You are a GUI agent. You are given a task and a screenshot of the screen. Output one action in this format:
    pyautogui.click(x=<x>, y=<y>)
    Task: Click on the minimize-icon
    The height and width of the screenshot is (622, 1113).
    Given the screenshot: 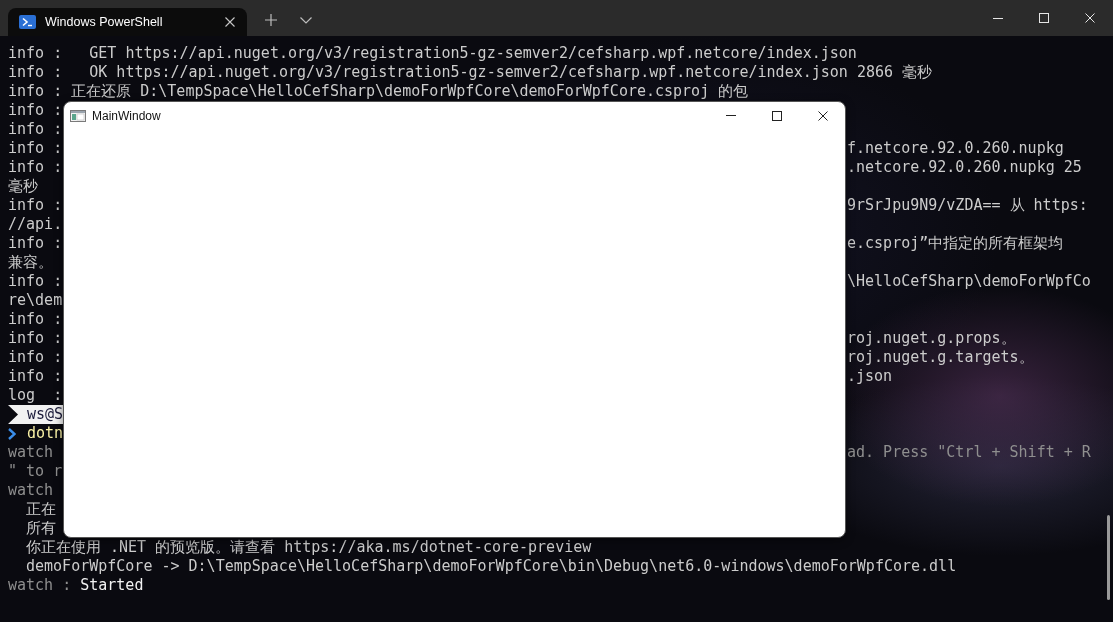 What is the action you would take?
    pyautogui.click(x=998, y=18)
    